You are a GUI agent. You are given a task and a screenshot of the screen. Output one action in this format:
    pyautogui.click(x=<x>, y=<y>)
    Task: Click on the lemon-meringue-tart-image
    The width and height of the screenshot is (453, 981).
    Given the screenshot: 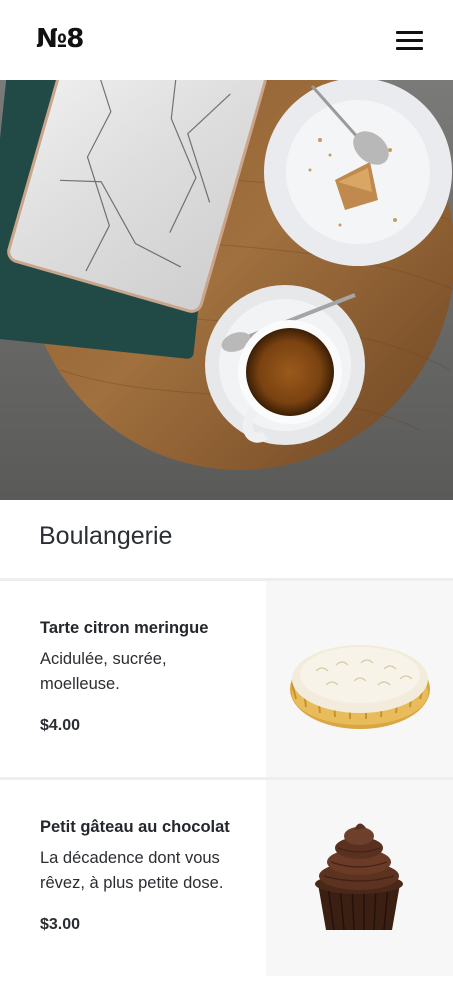 What is the action you would take?
    pyautogui.click(x=360, y=687)
    